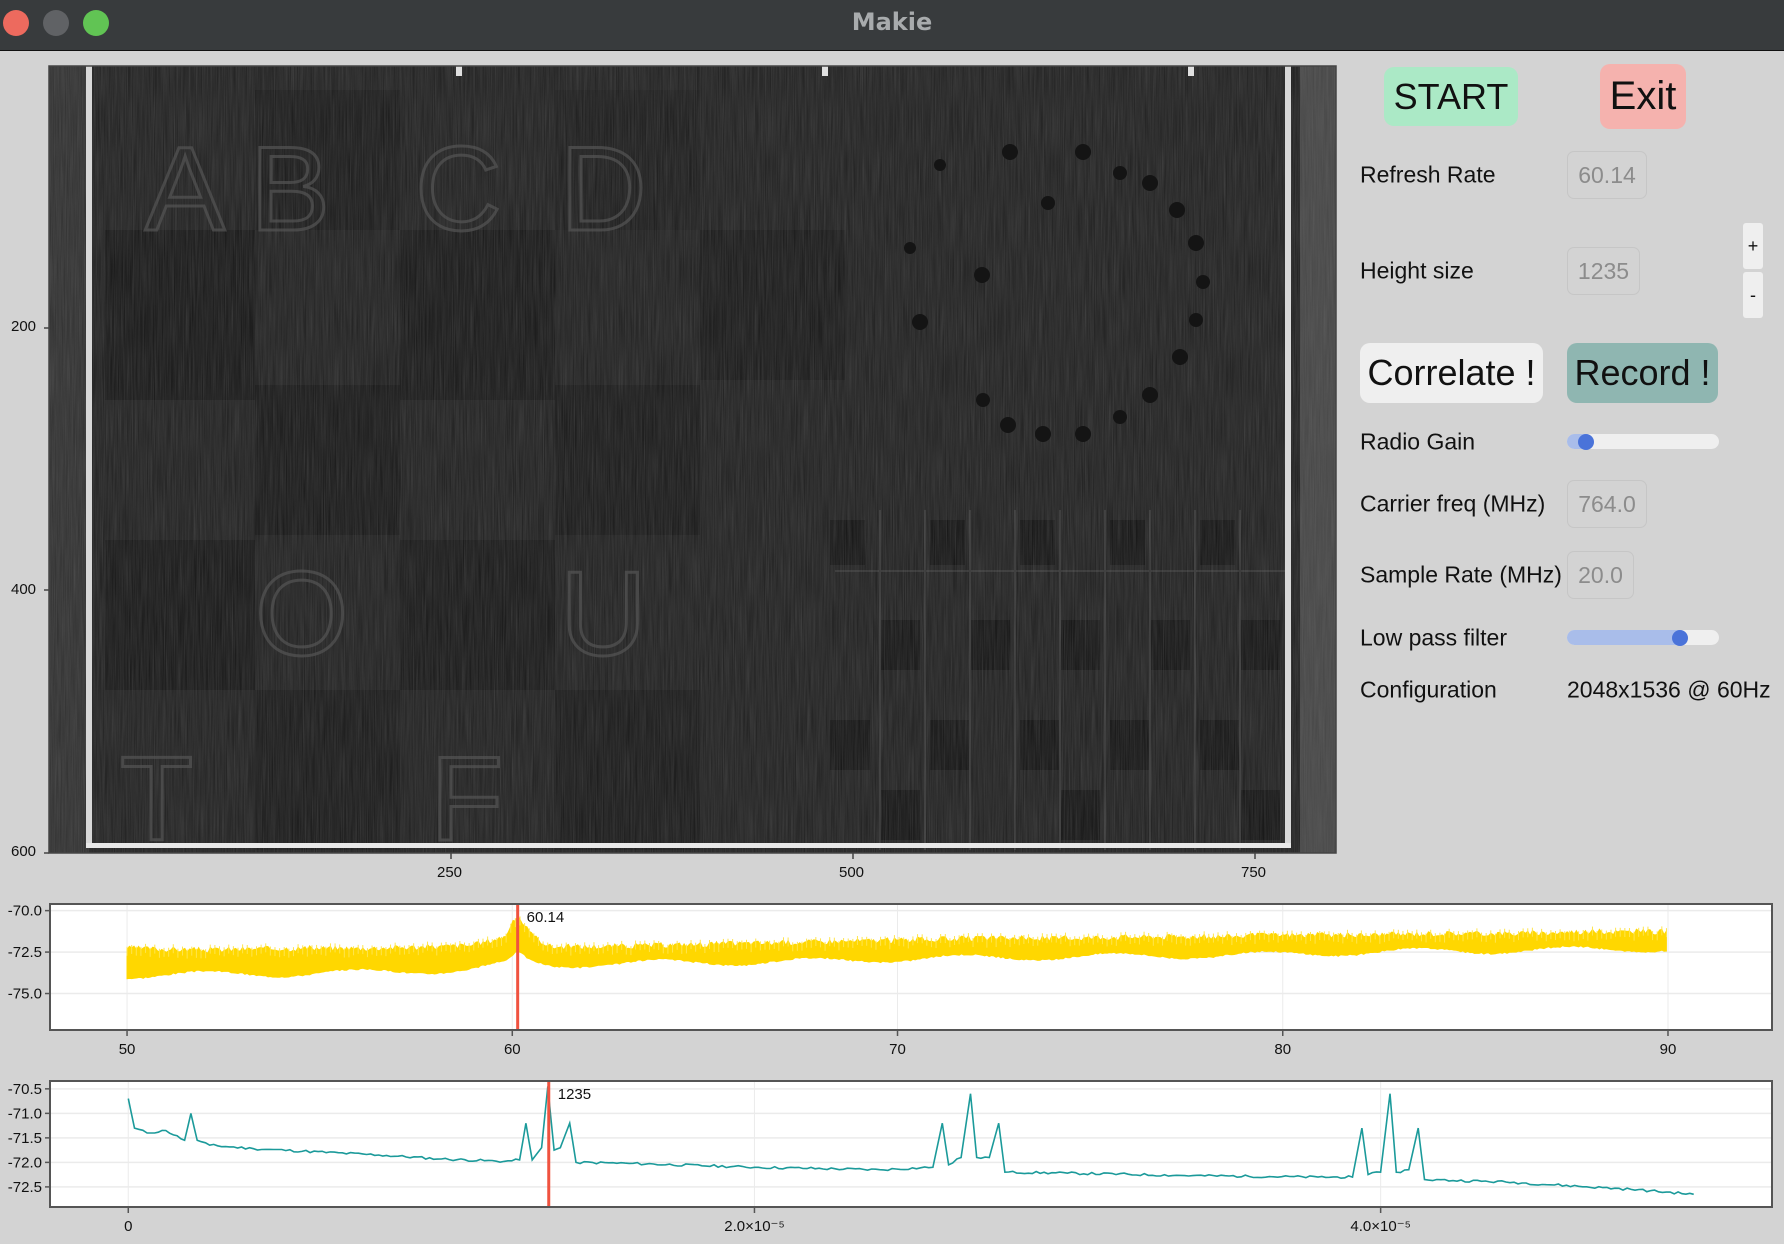 The image size is (1784, 1244). I want to click on low-pass-slider-knob, so click(1679, 637).